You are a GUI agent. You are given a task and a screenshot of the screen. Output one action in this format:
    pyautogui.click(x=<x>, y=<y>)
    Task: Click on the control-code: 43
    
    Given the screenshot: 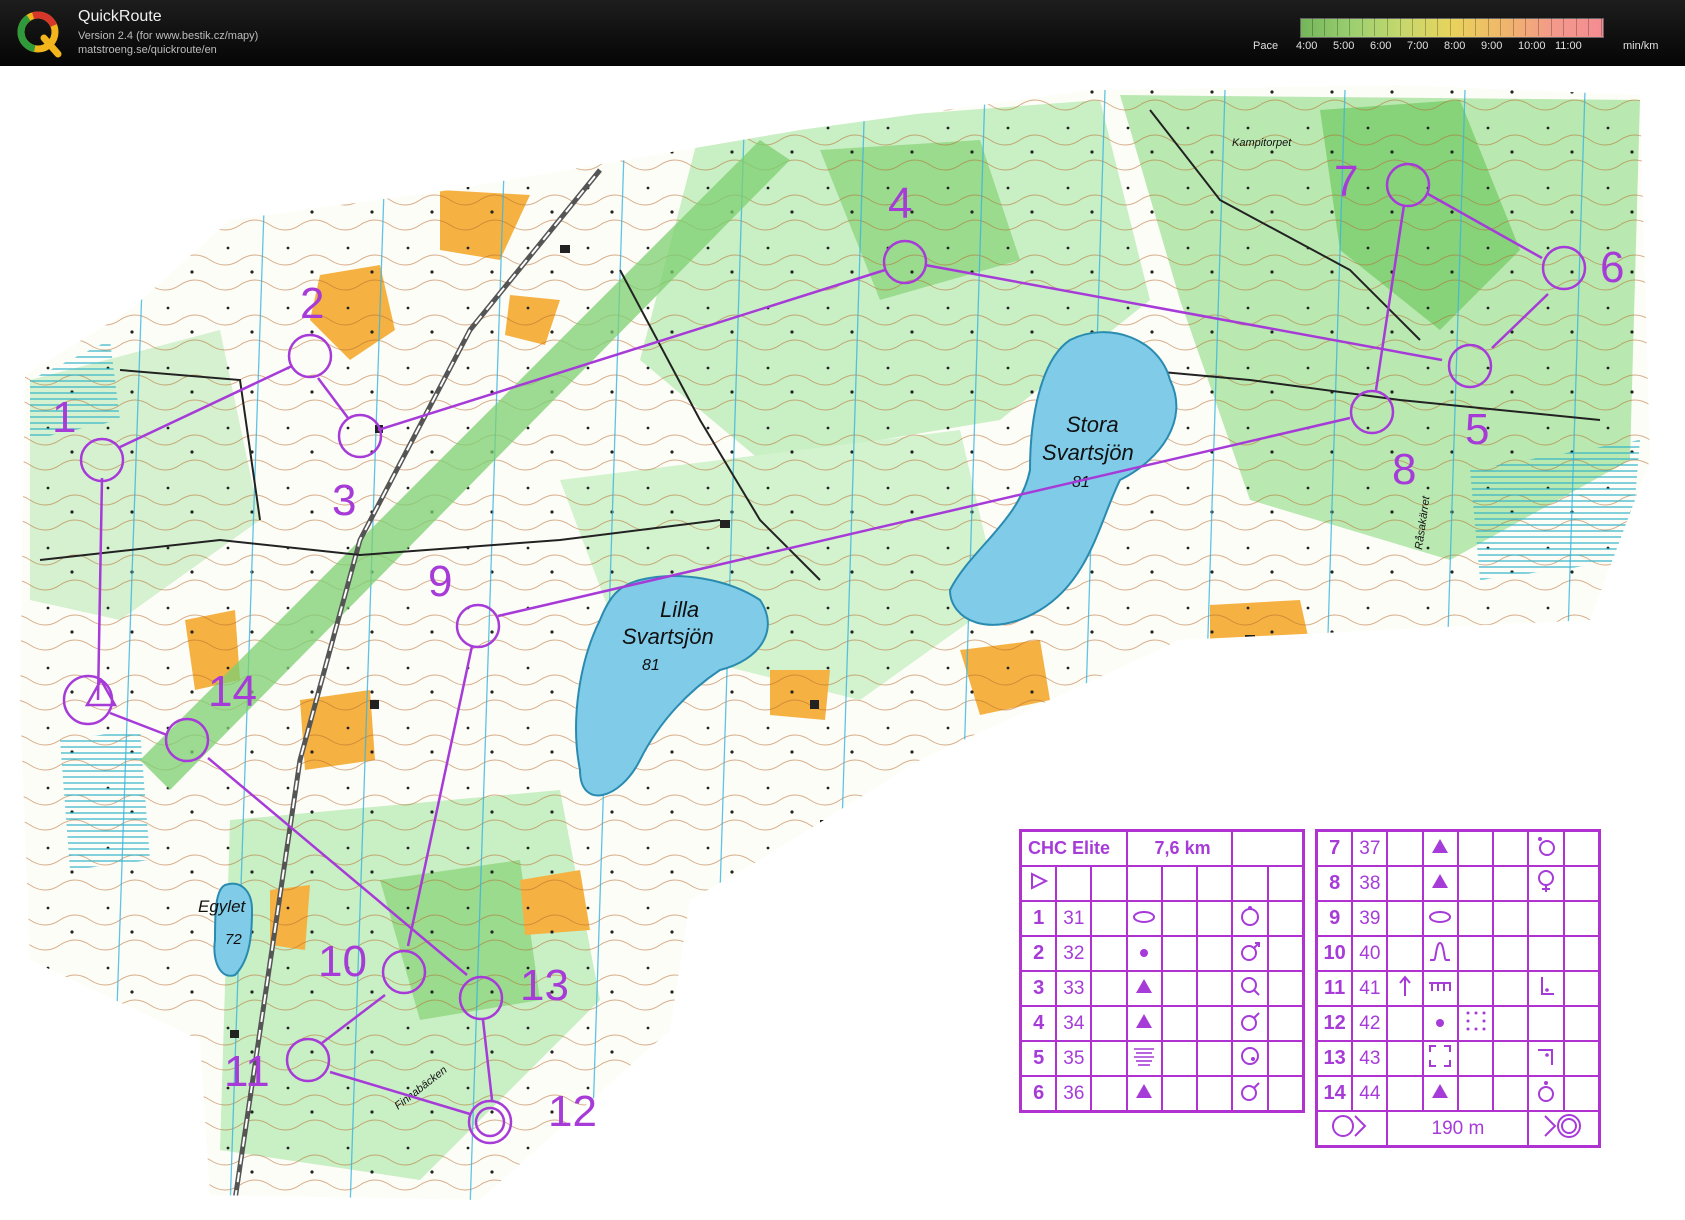 What is the action you would take?
    pyautogui.click(x=1370, y=1058)
    